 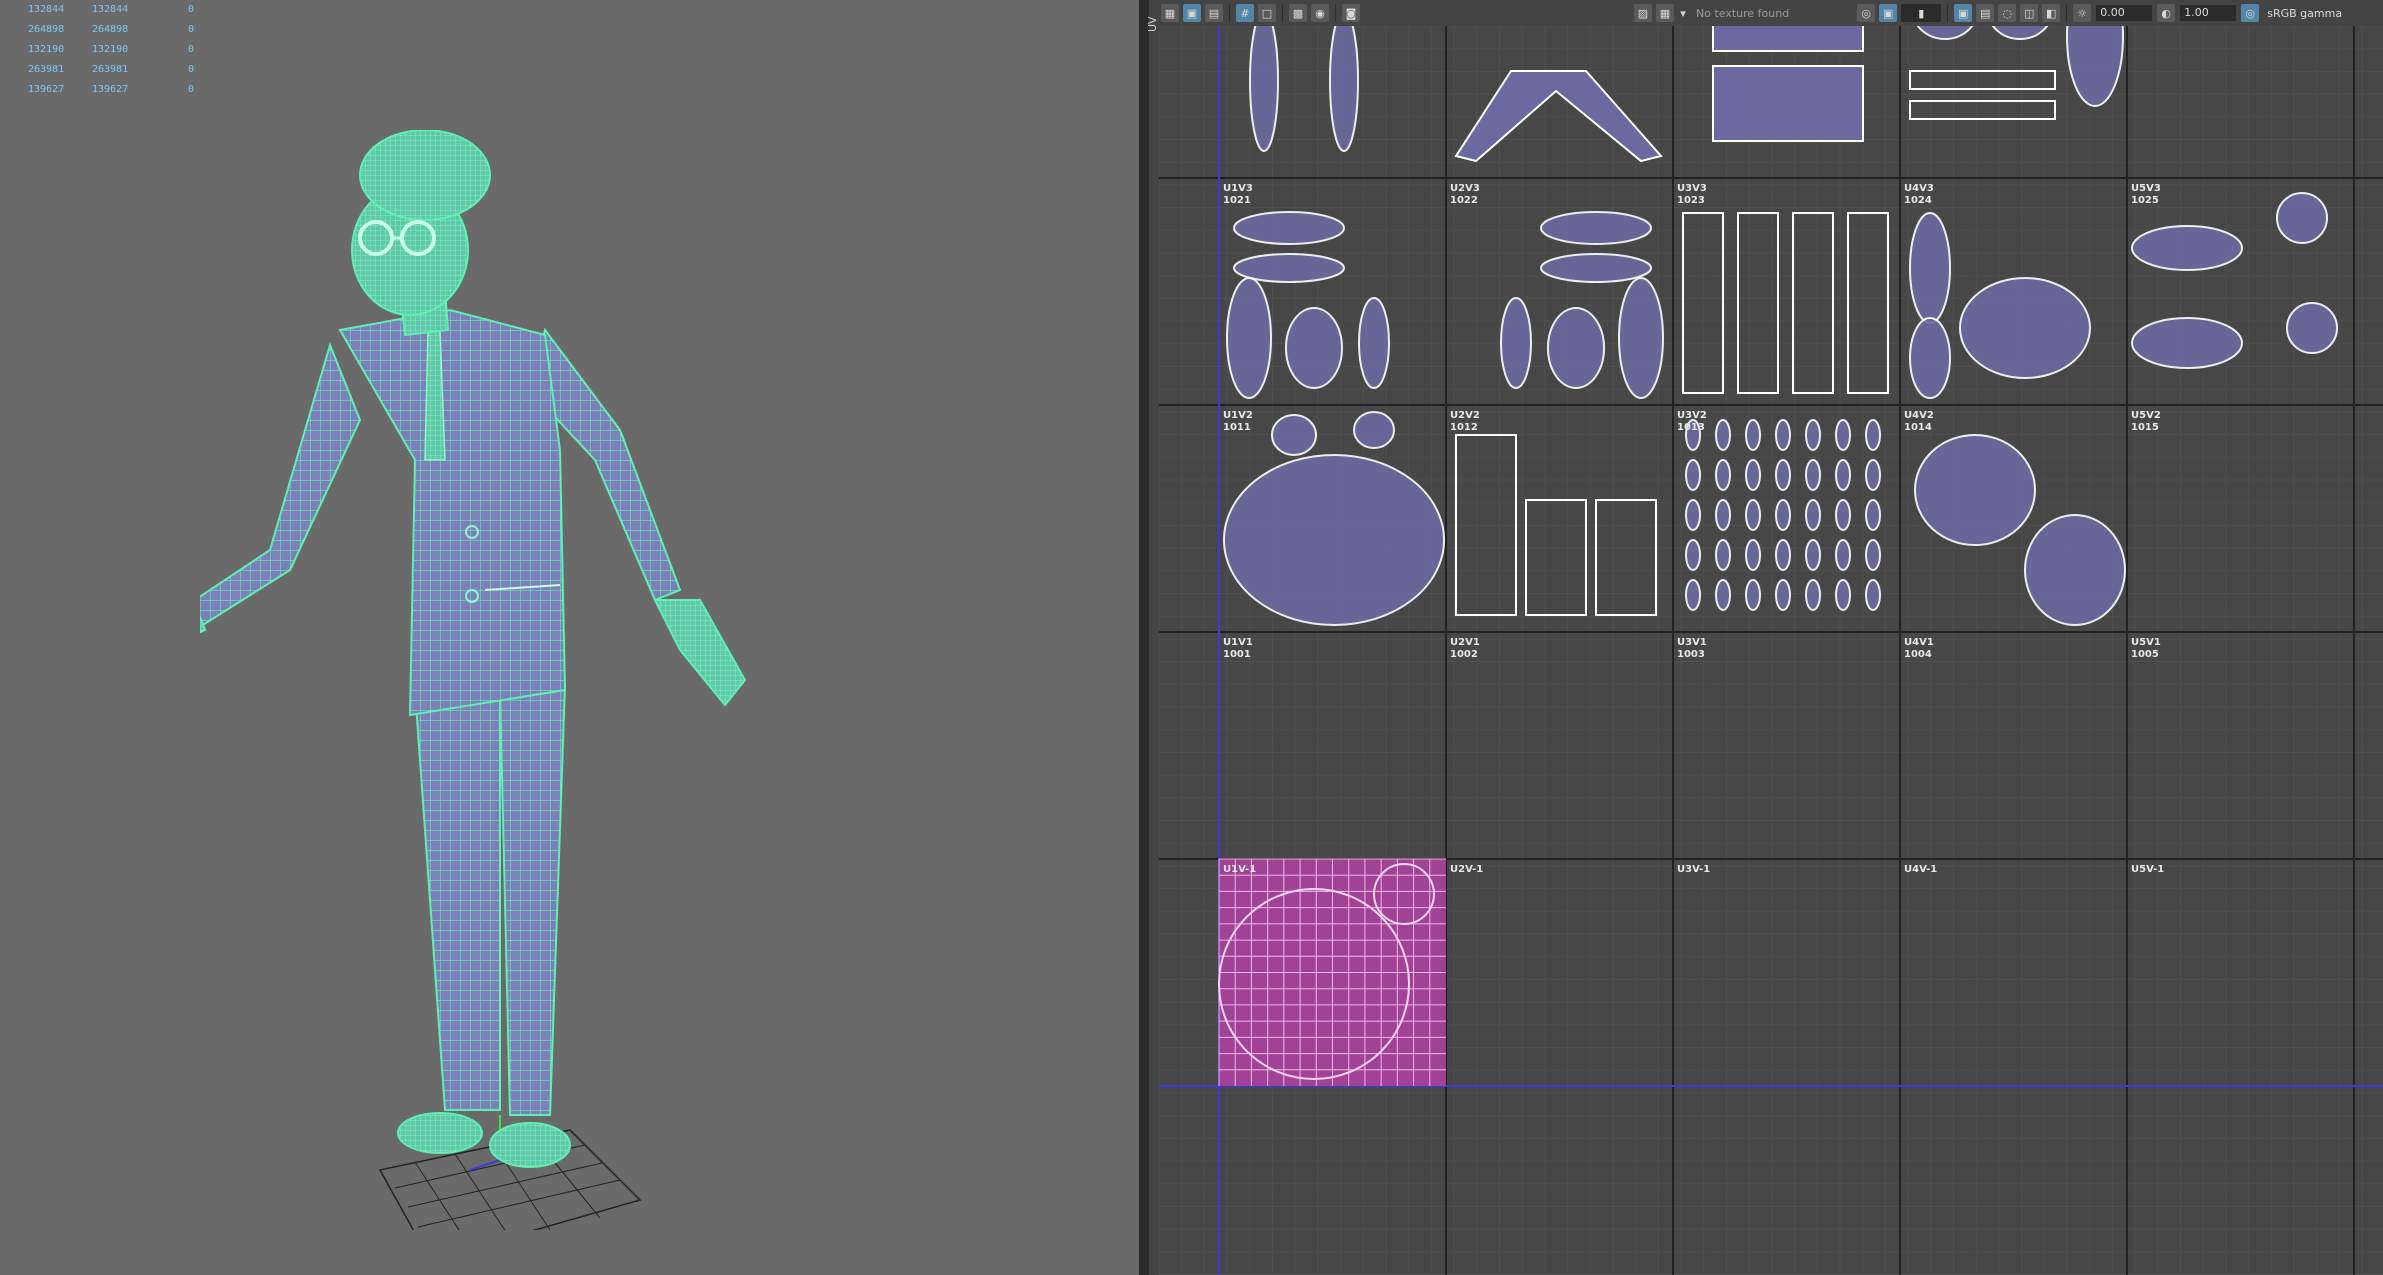 I want to click on frame-icon: □, so click(x=1267, y=13).